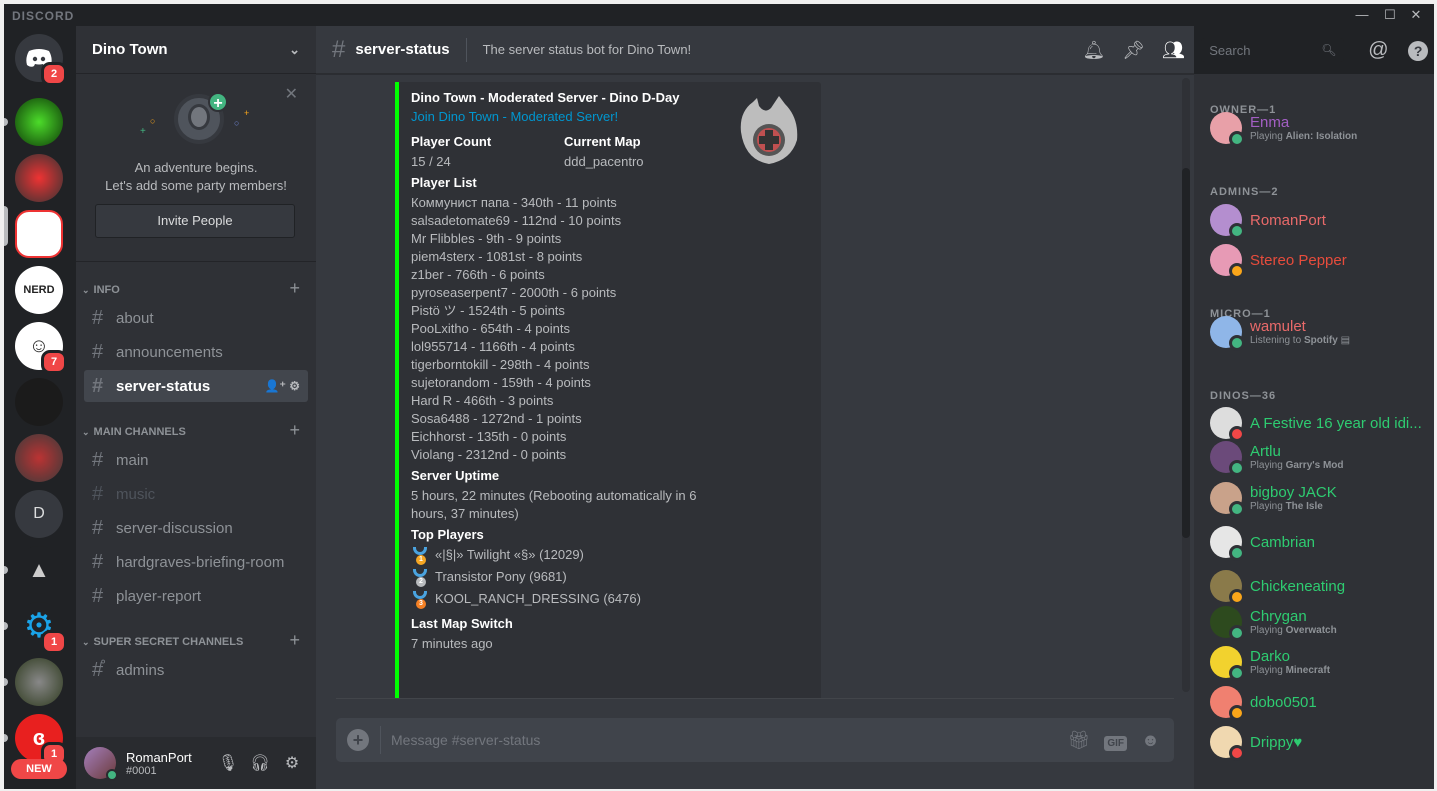 Image resolution: width=1437 pixels, height=791 pixels. Describe the element at coordinates (1362, 15) in the screenshot. I see `minimize-button: —` at that location.